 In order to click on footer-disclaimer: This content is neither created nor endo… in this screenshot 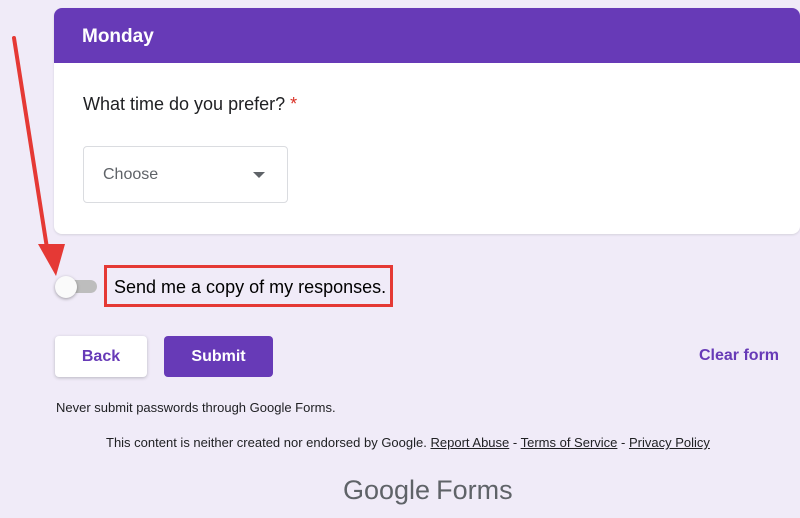, I will do `click(408, 442)`.